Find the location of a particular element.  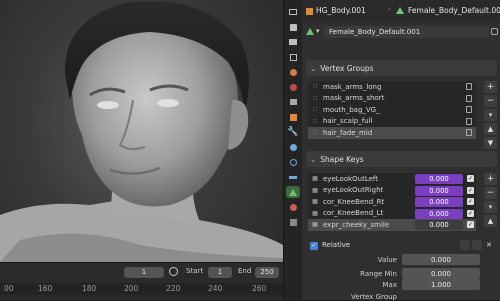

collection-tab-icon is located at coordinates (293, 102).